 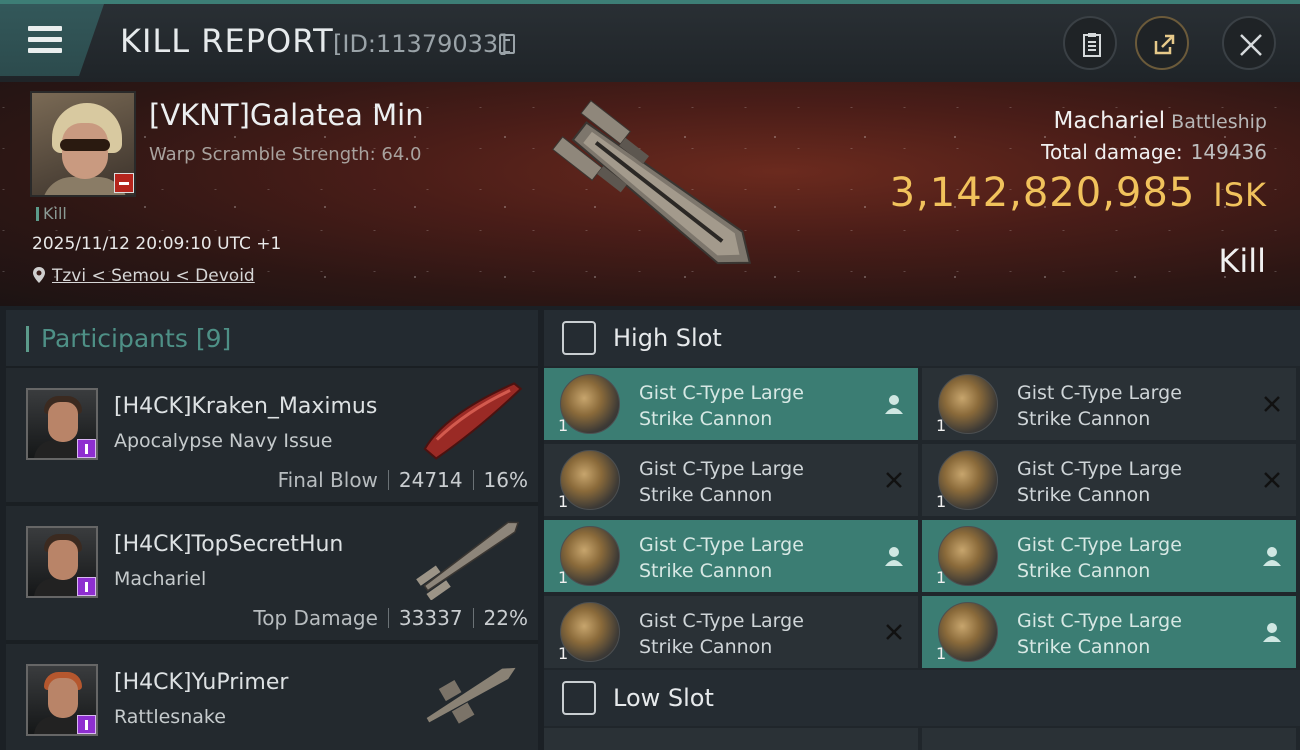 I want to click on kill-location: Tzvi < Semou < Devoid, so click(x=143, y=276).